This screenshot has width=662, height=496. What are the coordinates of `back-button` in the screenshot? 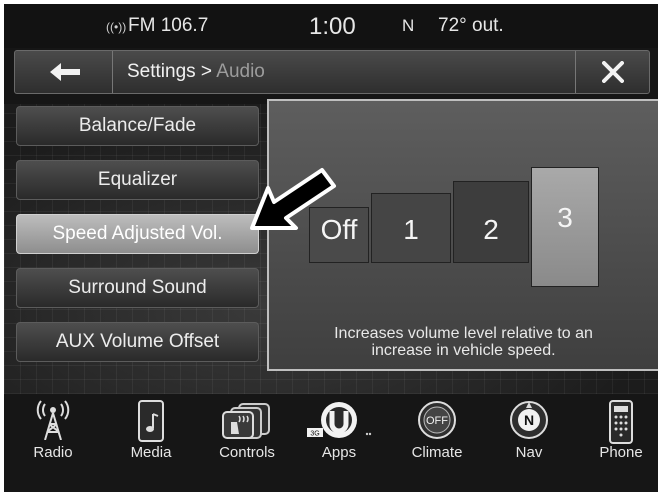 It's located at (64, 72).